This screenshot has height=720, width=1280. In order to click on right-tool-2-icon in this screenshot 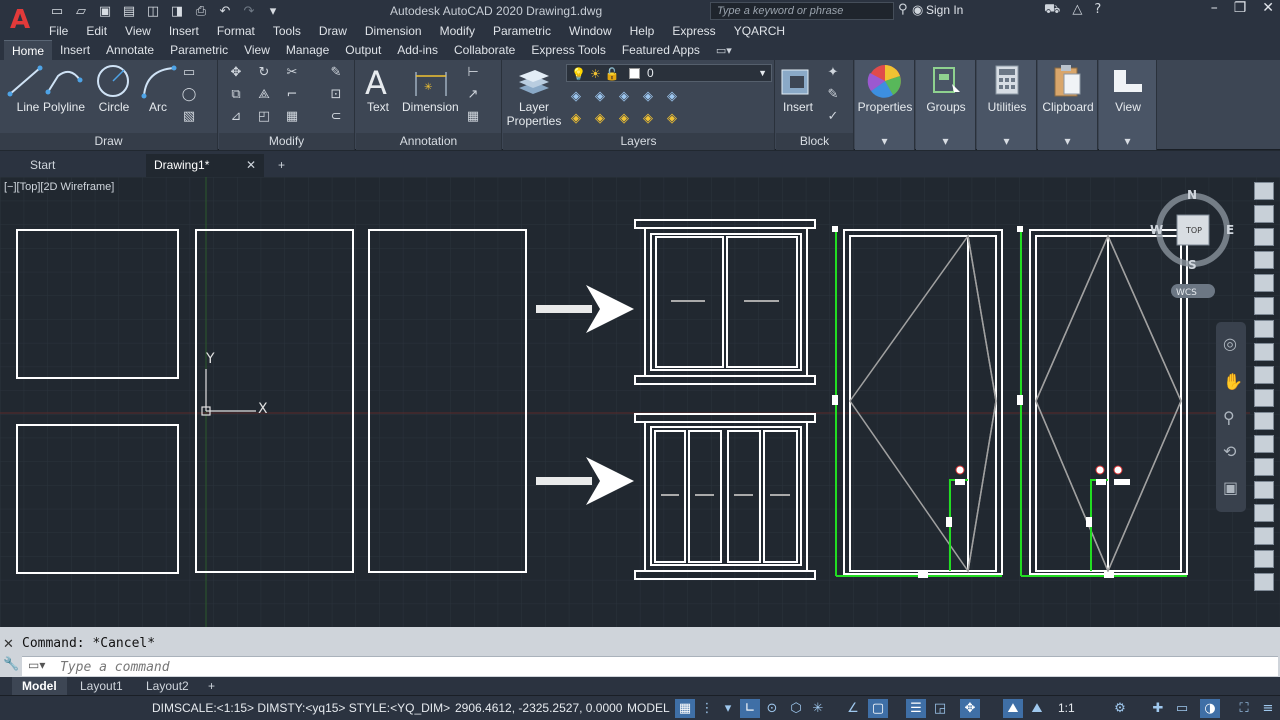, I will do `click(1264, 214)`.